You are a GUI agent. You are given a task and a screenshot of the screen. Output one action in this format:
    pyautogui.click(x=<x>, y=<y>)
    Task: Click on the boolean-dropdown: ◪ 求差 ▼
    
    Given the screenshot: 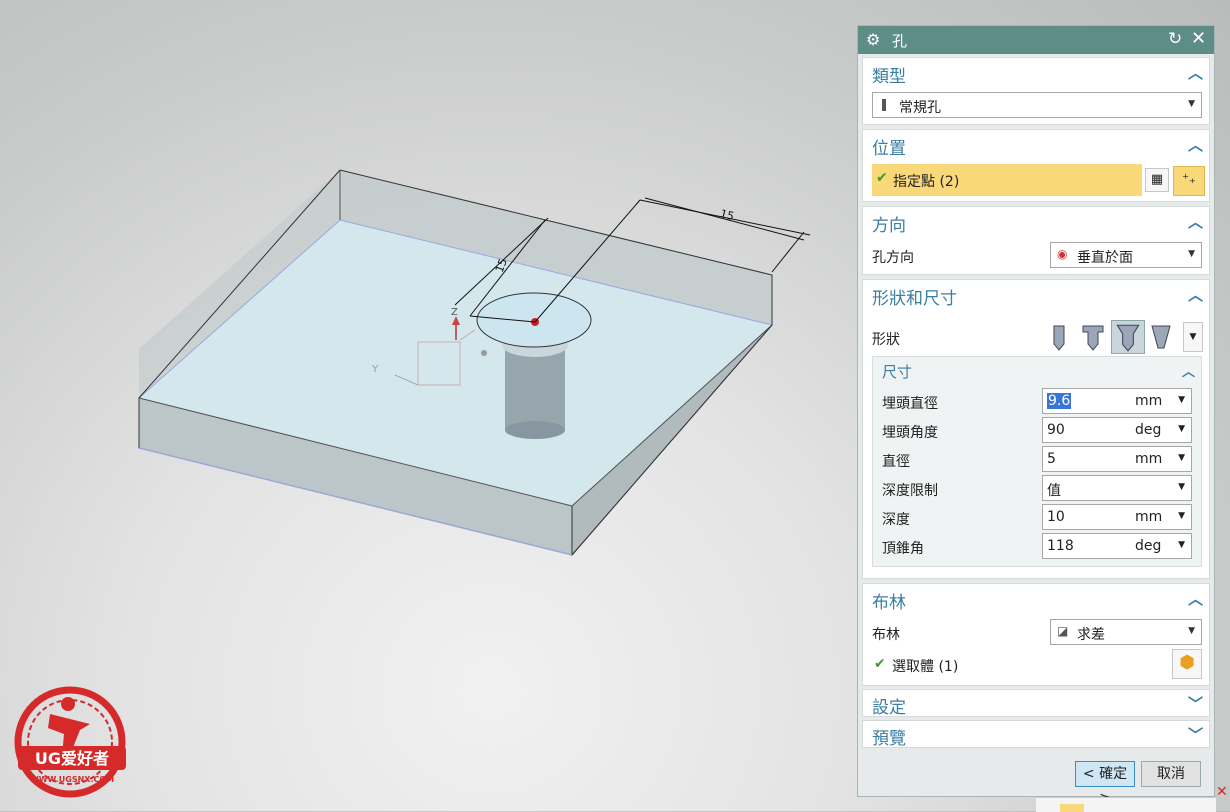 What is the action you would take?
    pyautogui.click(x=1126, y=632)
    